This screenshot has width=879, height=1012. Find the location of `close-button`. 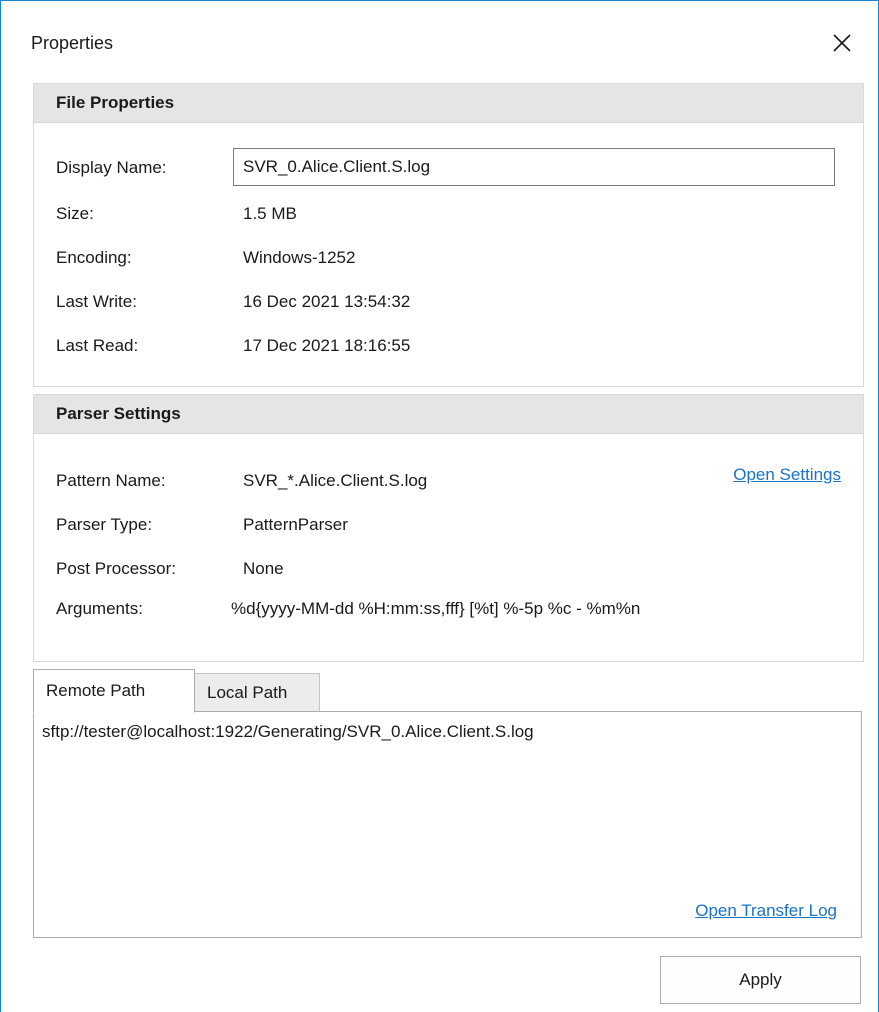

close-button is located at coordinates (842, 43).